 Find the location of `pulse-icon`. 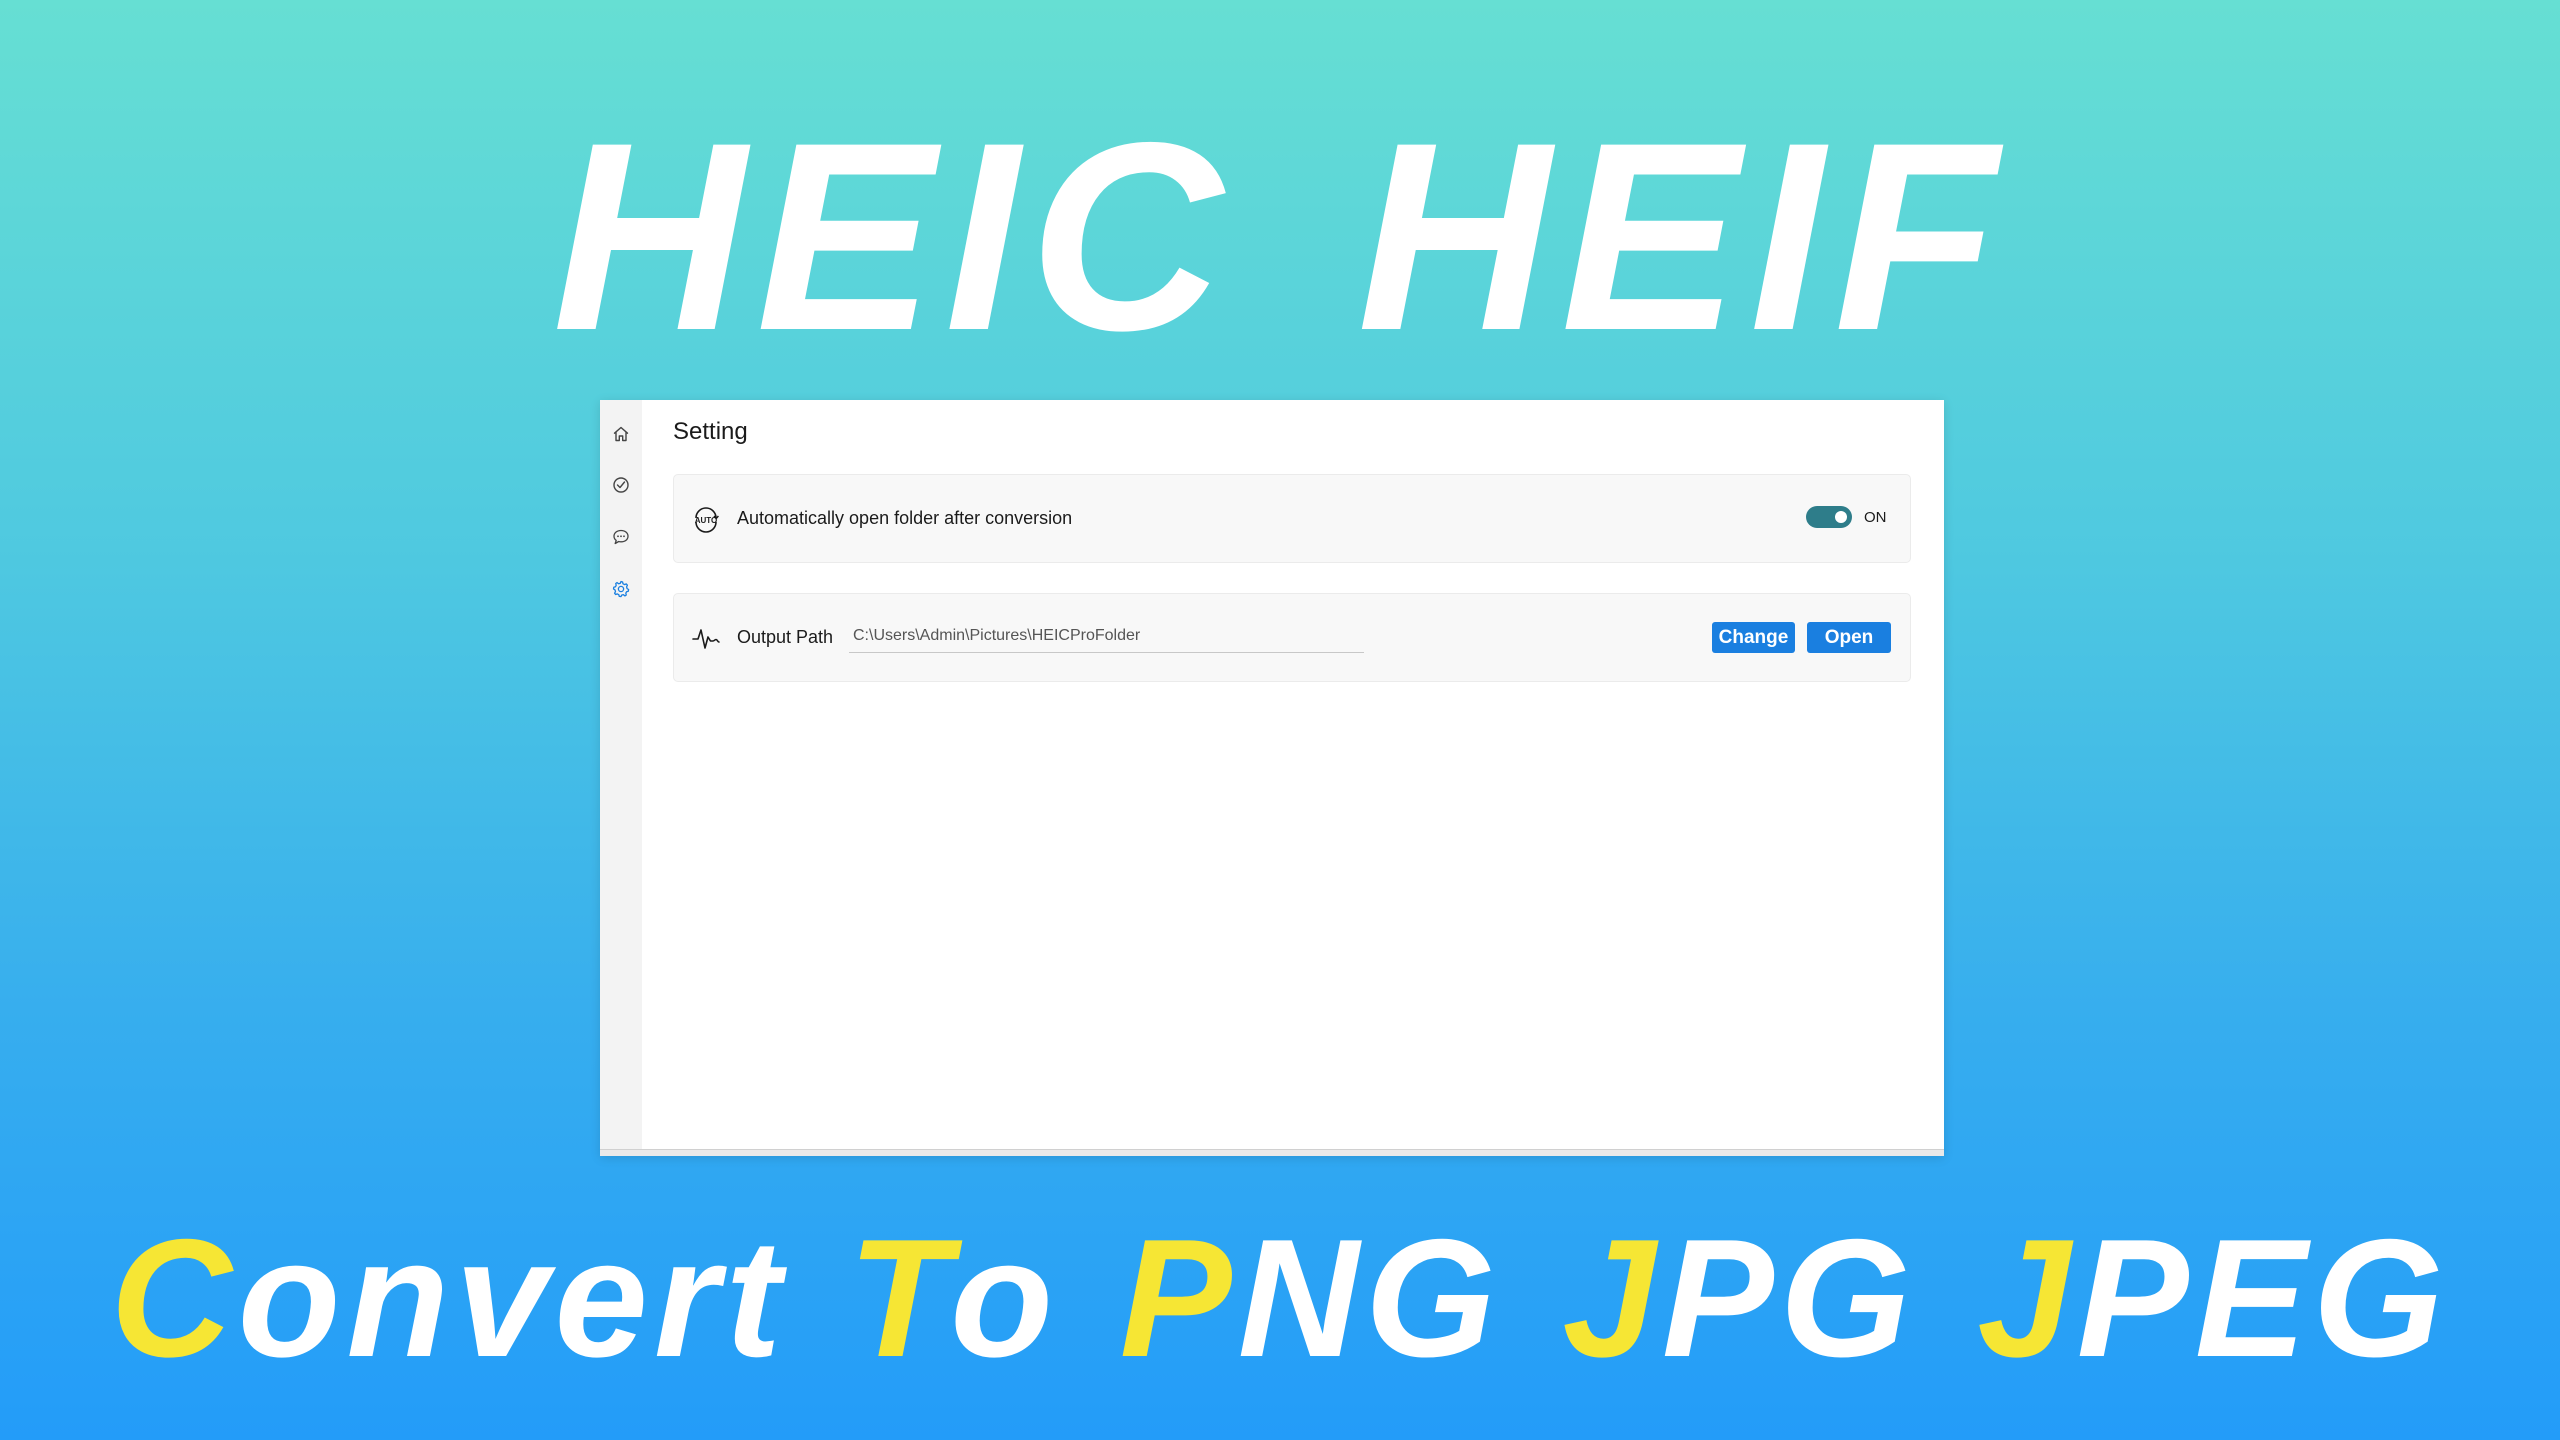

pulse-icon is located at coordinates (706, 639).